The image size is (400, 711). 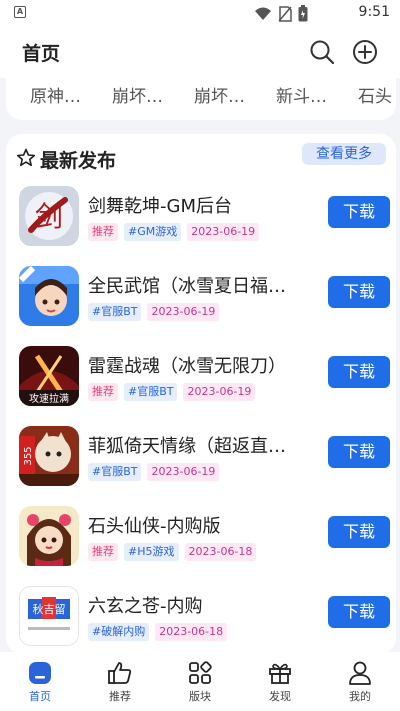 I want to click on app-header: 首页, so click(x=200, y=52).